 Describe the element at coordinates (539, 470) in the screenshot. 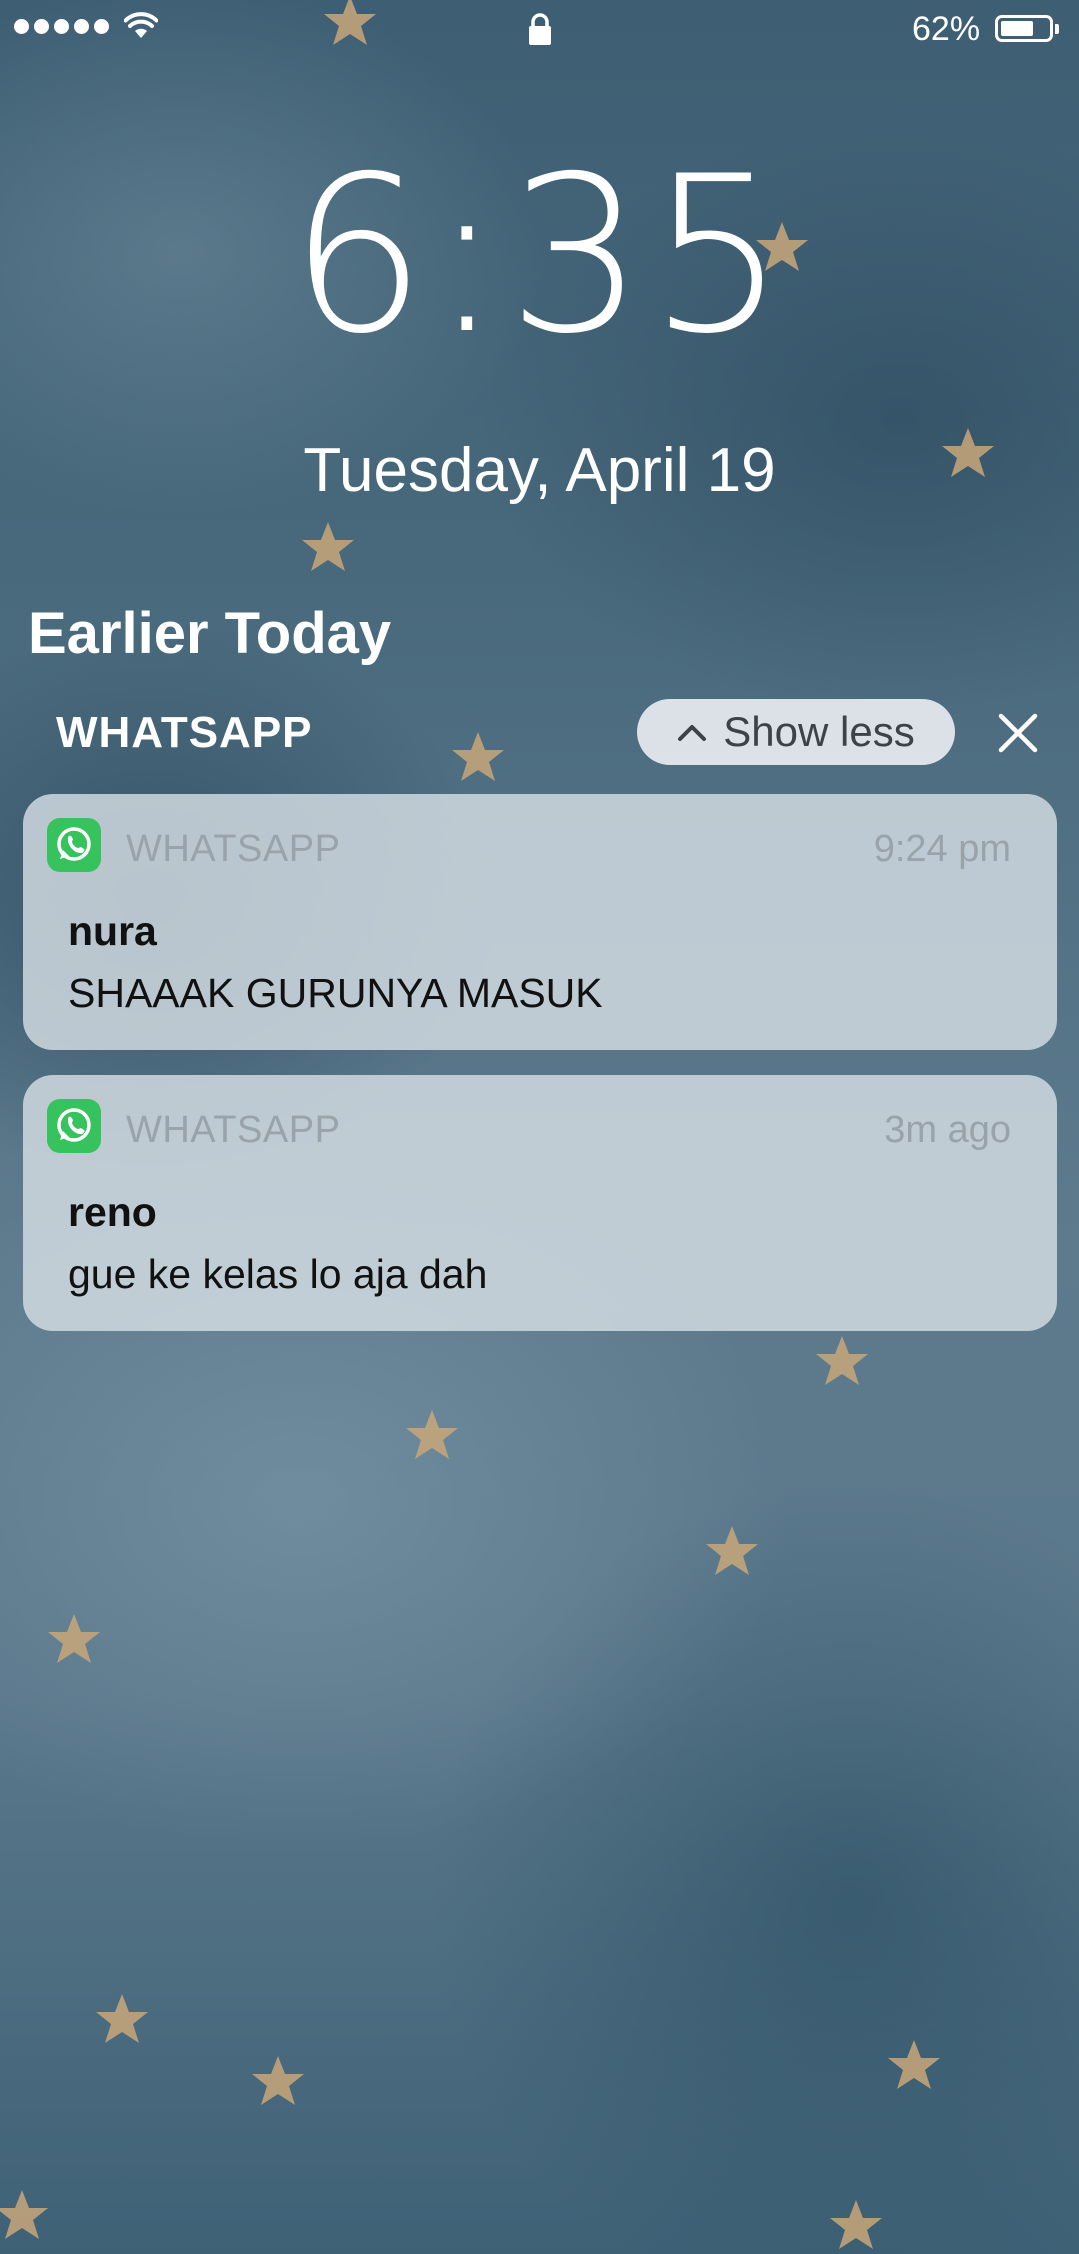

I see `lock-screen-date: Tuesday, April 19` at that location.